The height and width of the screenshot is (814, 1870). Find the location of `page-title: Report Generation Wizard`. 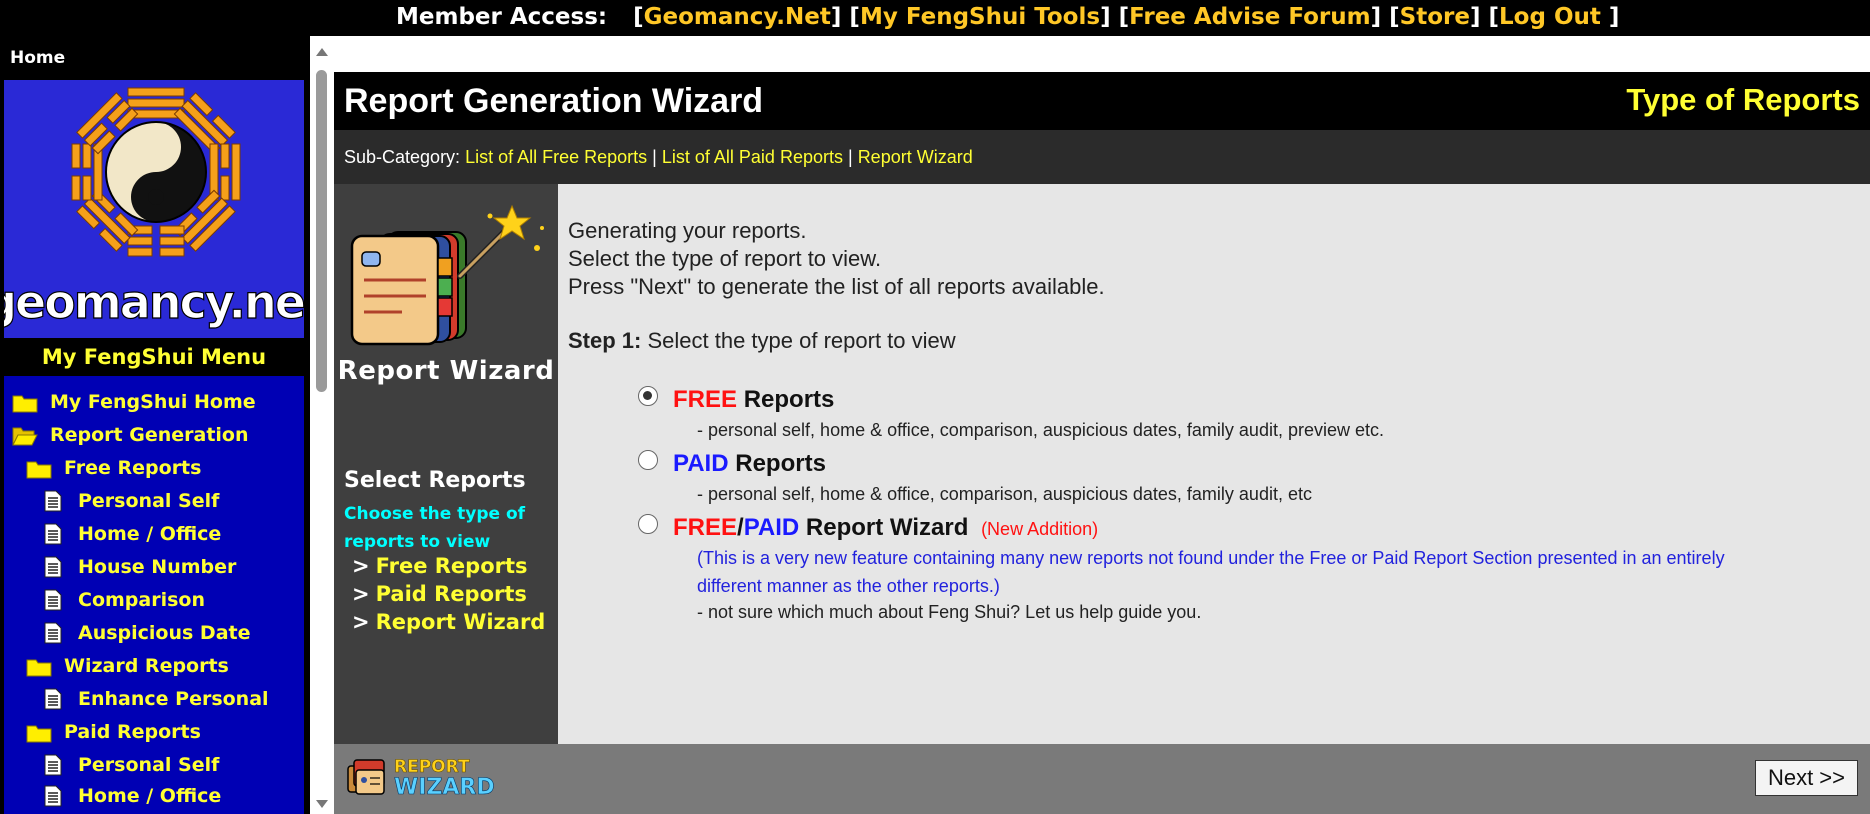

page-title: Report Generation Wizard is located at coordinates (554, 101).